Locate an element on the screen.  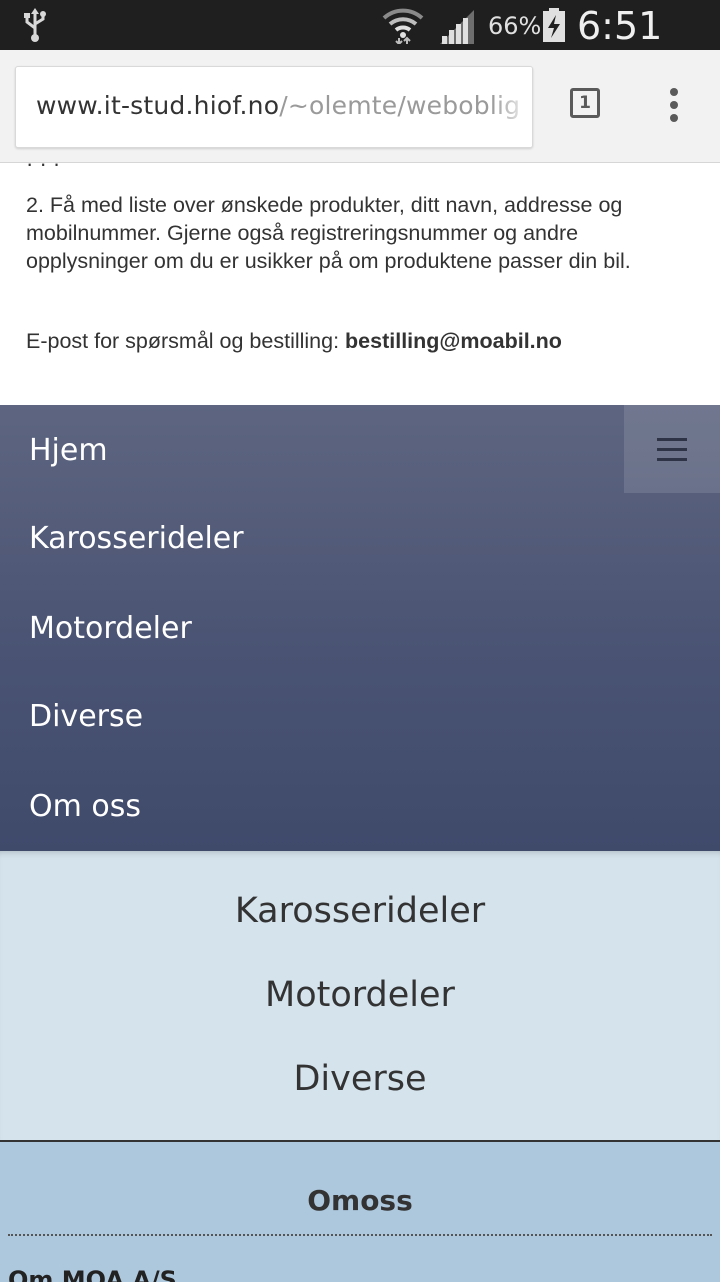
category-karosserideler: Karosserideler is located at coordinates (360, 911).